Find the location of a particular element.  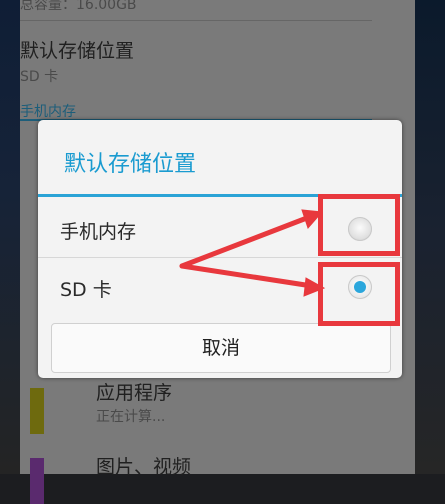

arrow-to-sd-card is located at coordinates (247, 276).